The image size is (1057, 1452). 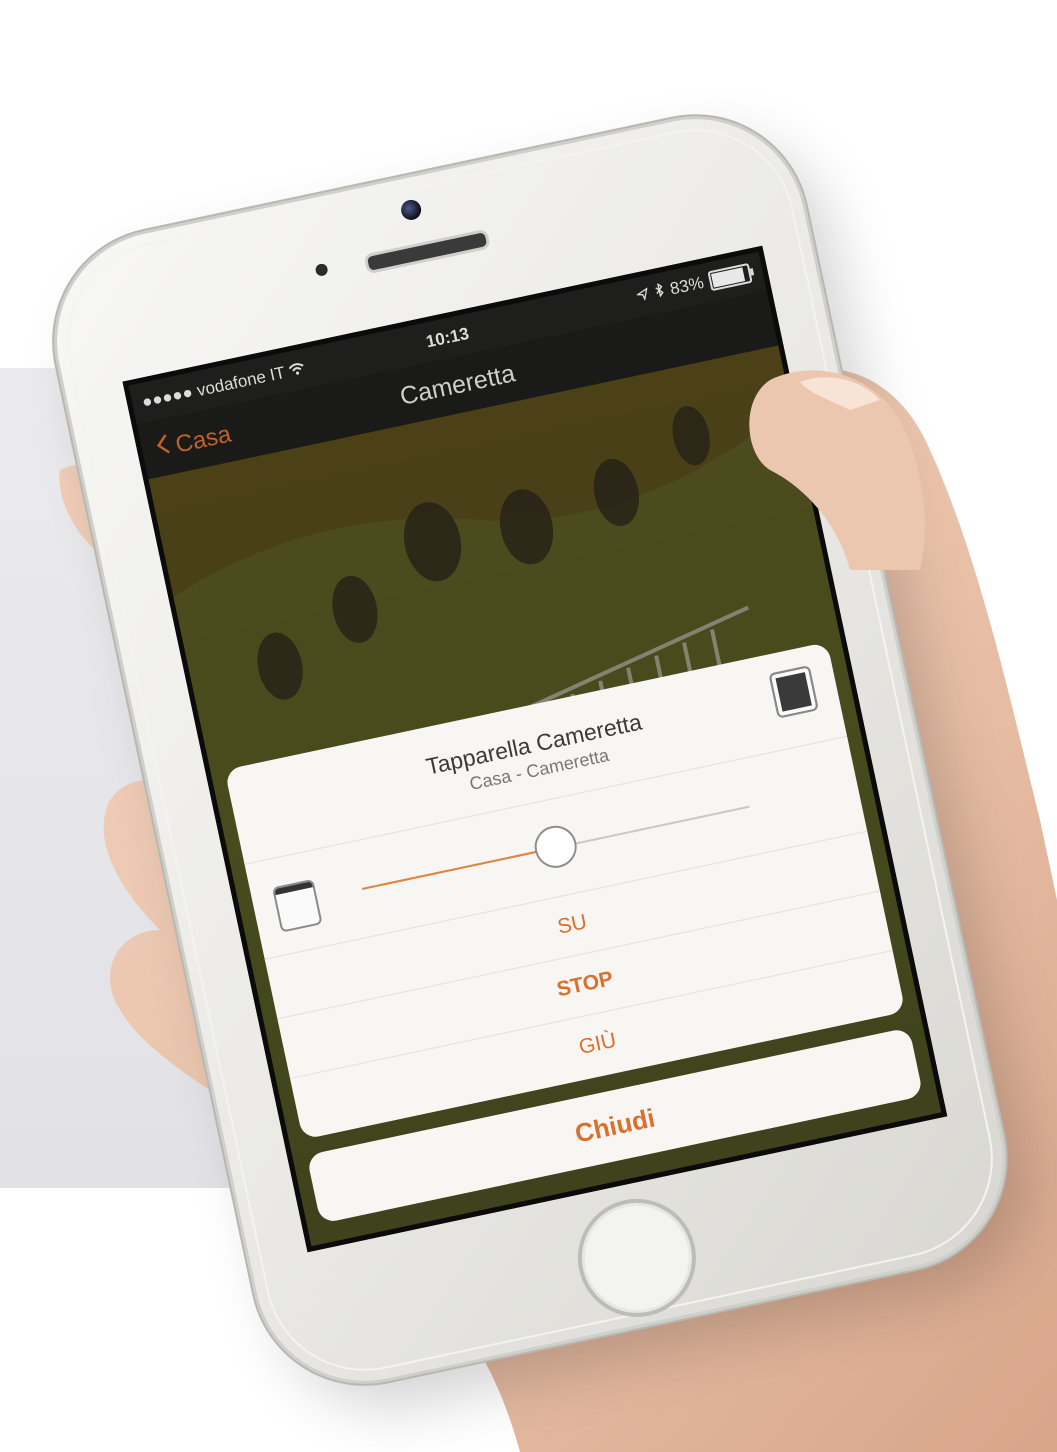 I want to click on battery-icon, so click(x=730, y=277).